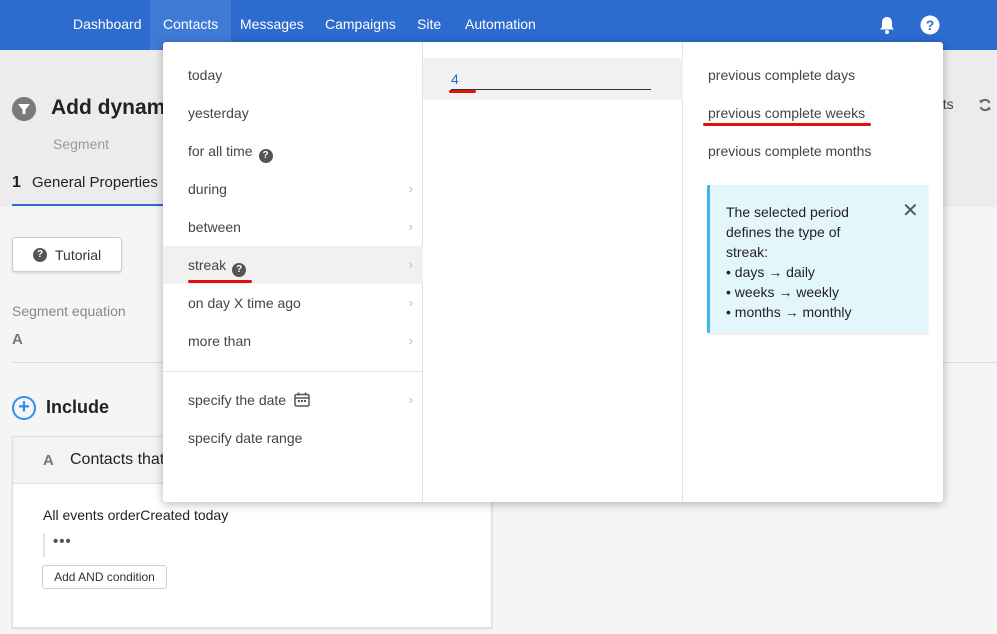 The width and height of the screenshot is (997, 634). Describe the element at coordinates (117, 459) in the screenshot. I see `condition-title: Contacts that` at that location.